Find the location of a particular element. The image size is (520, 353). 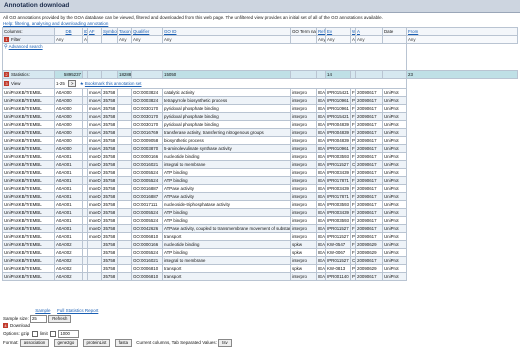

col-header-goterm: GO Term name is located at coordinates (303, 31).